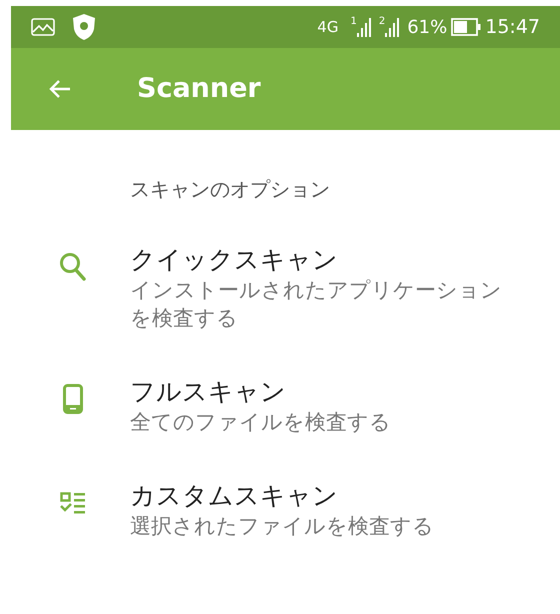  What do you see at coordinates (208, 392) in the screenshot?
I see `option-title: フルスキャン` at bounding box center [208, 392].